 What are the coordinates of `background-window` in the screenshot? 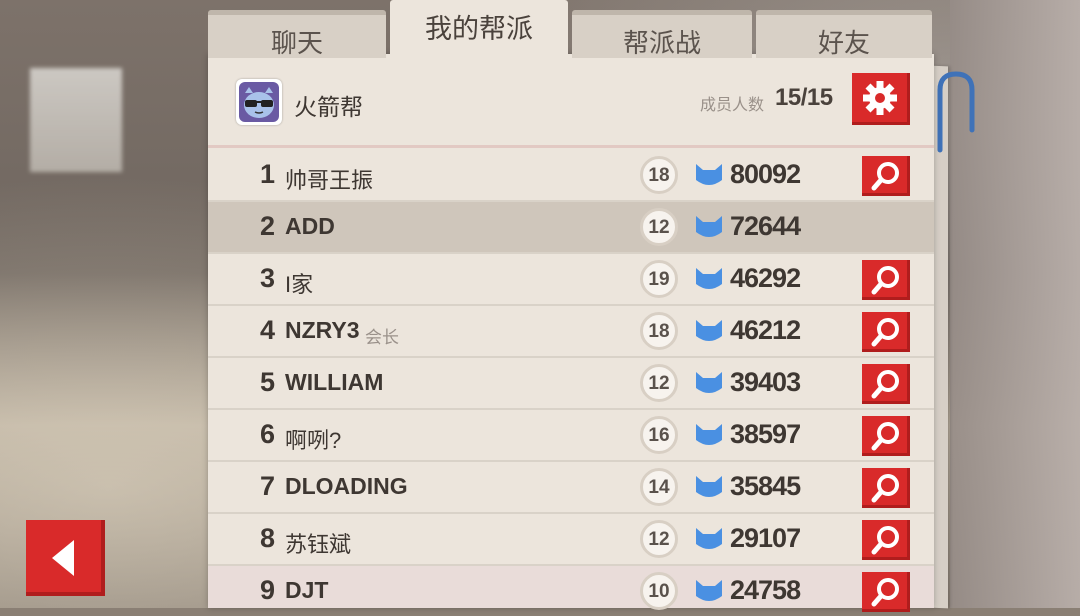 It's located at (76, 120).